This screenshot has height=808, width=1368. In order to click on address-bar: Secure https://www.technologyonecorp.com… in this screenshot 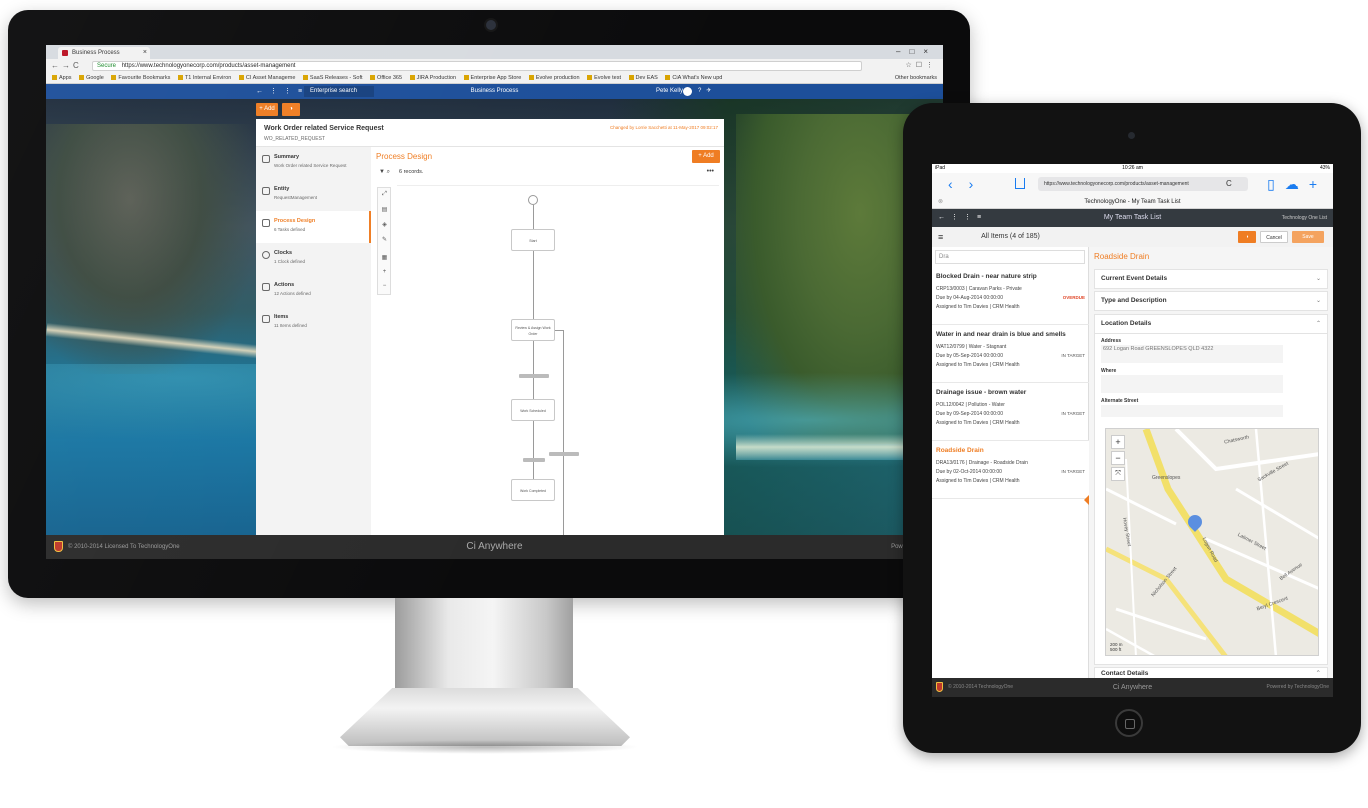, I will do `click(477, 66)`.